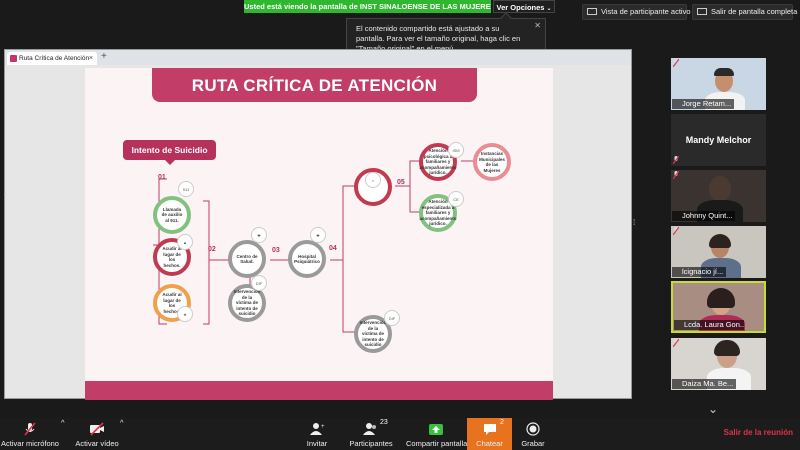 This screenshot has width=800, height=450. I want to click on women-inst-logo-icon: ISM, so click(456, 150).